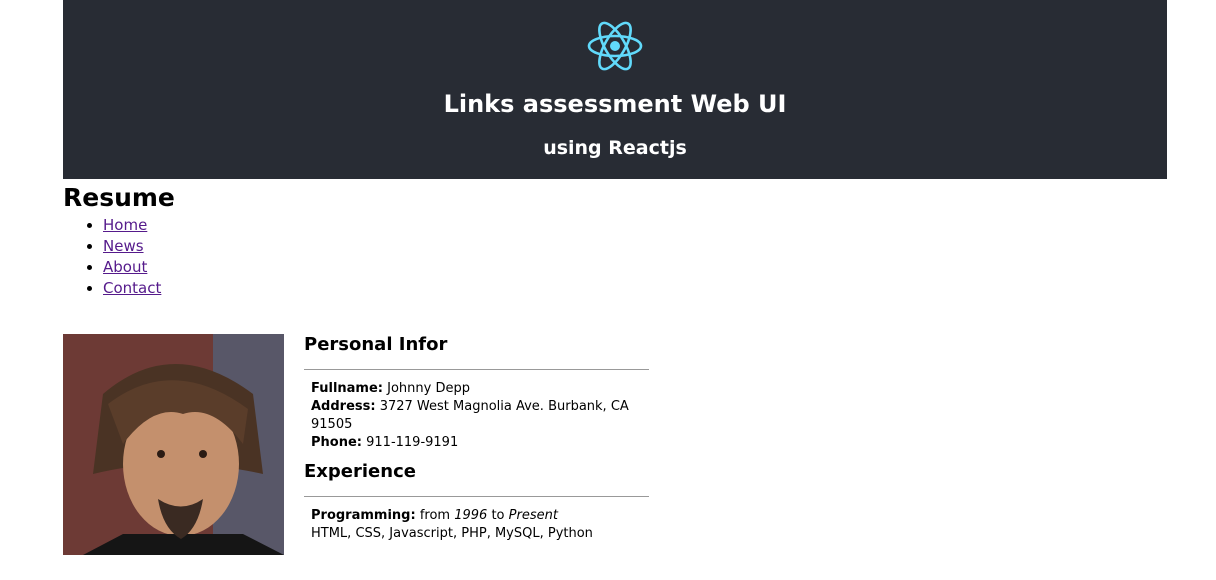 The height and width of the screenshot is (580, 1216). I want to click on nav-item-news: News, so click(132, 246).